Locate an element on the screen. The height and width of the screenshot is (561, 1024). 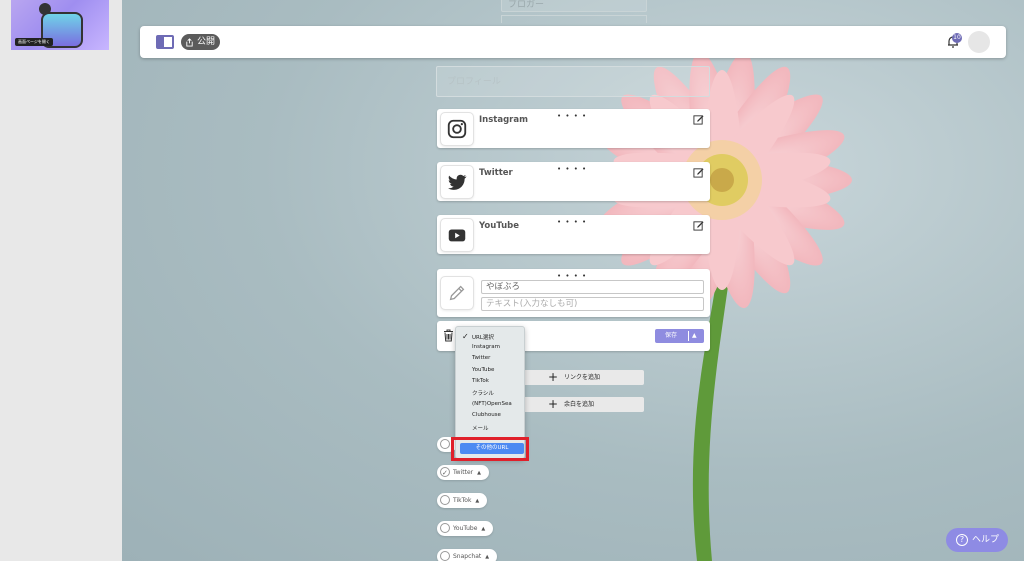
link-name: Instagram is located at coordinates (503, 120).